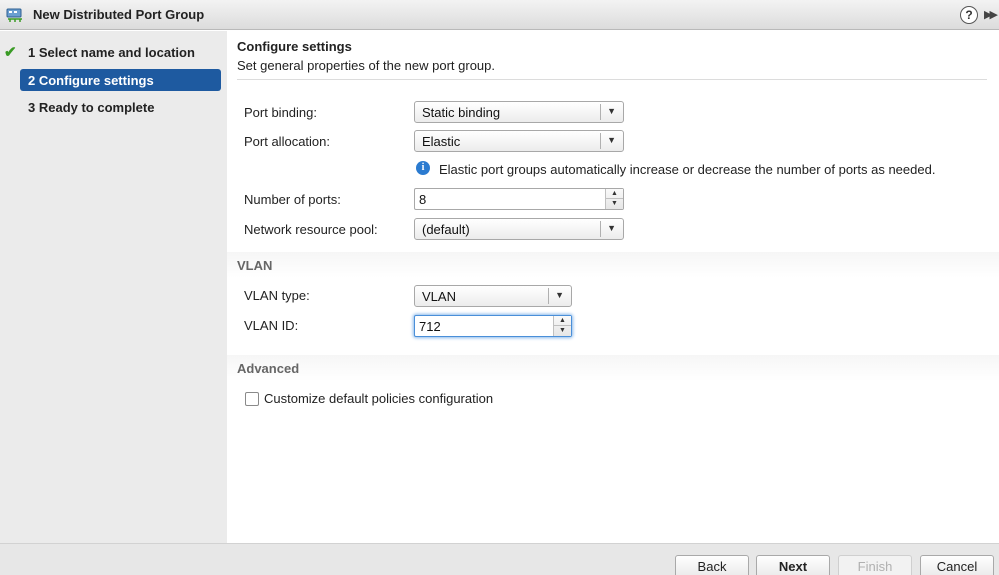 Image resolution: width=999 pixels, height=575 pixels. Describe the element at coordinates (991, 14) in the screenshot. I see `expand-icon: ▶▶` at that location.